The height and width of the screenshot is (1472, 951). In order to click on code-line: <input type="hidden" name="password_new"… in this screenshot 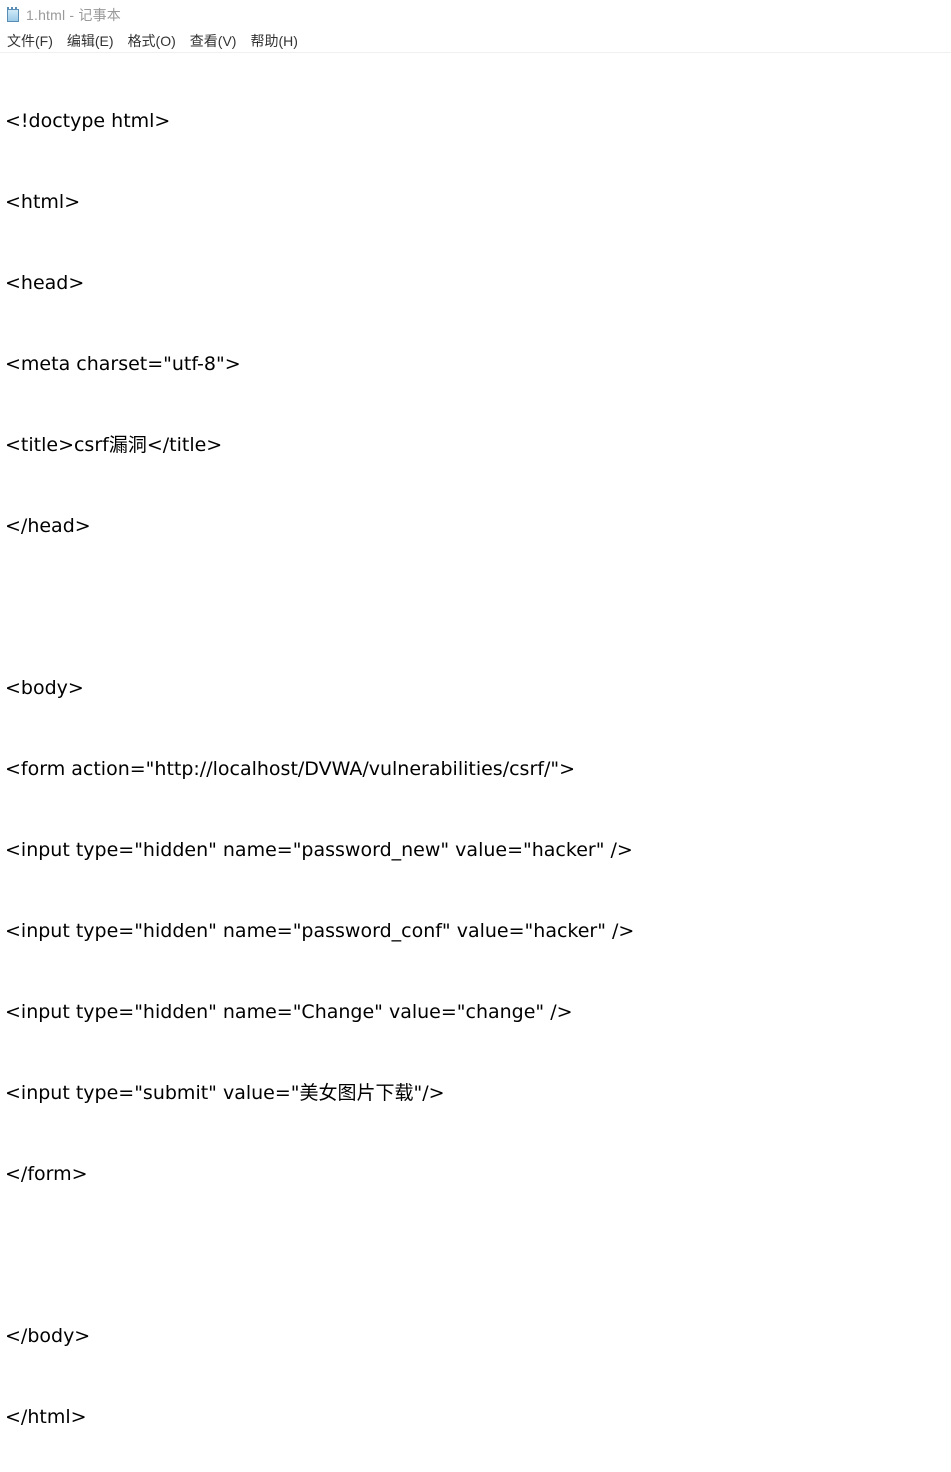, I will do `click(319, 850)`.